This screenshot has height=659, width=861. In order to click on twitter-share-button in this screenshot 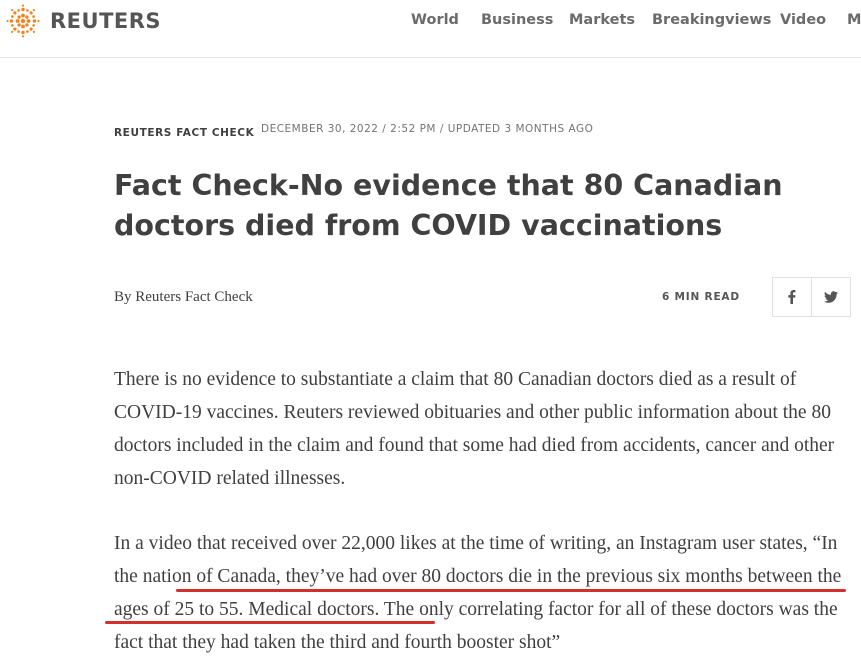, I will do `click(831, 297)`.